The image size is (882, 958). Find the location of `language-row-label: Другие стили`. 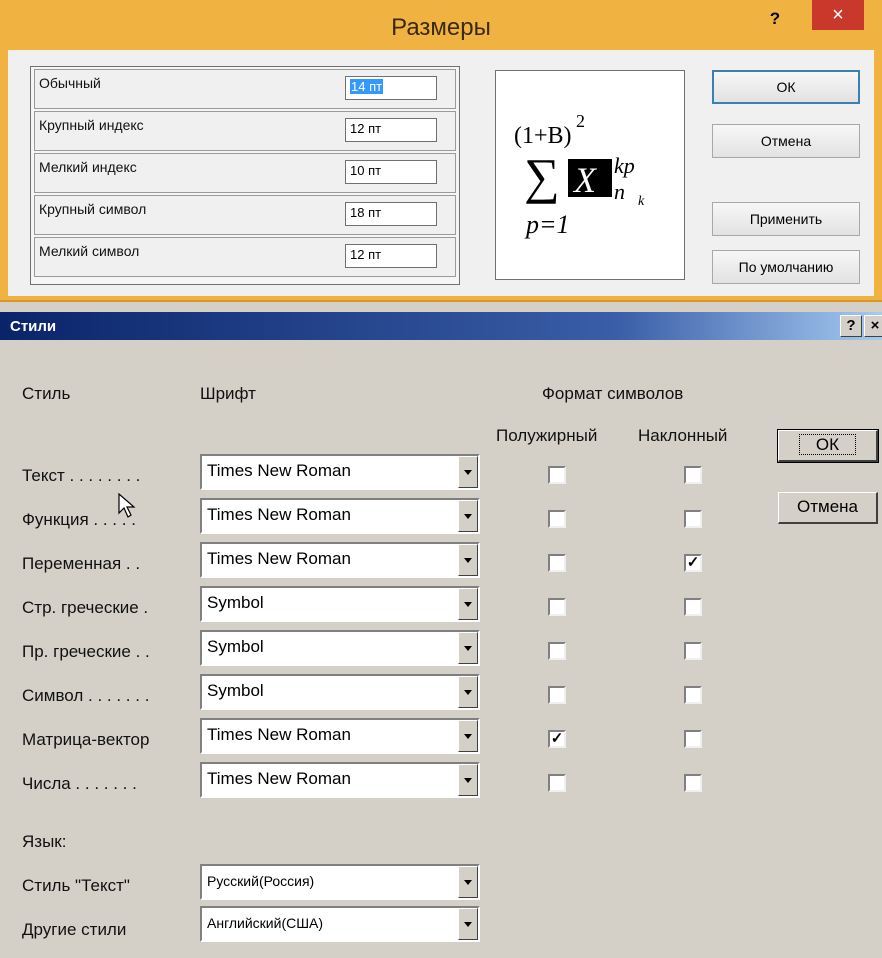

language-row-label: Другие стили is located at coordinates (74, 929).